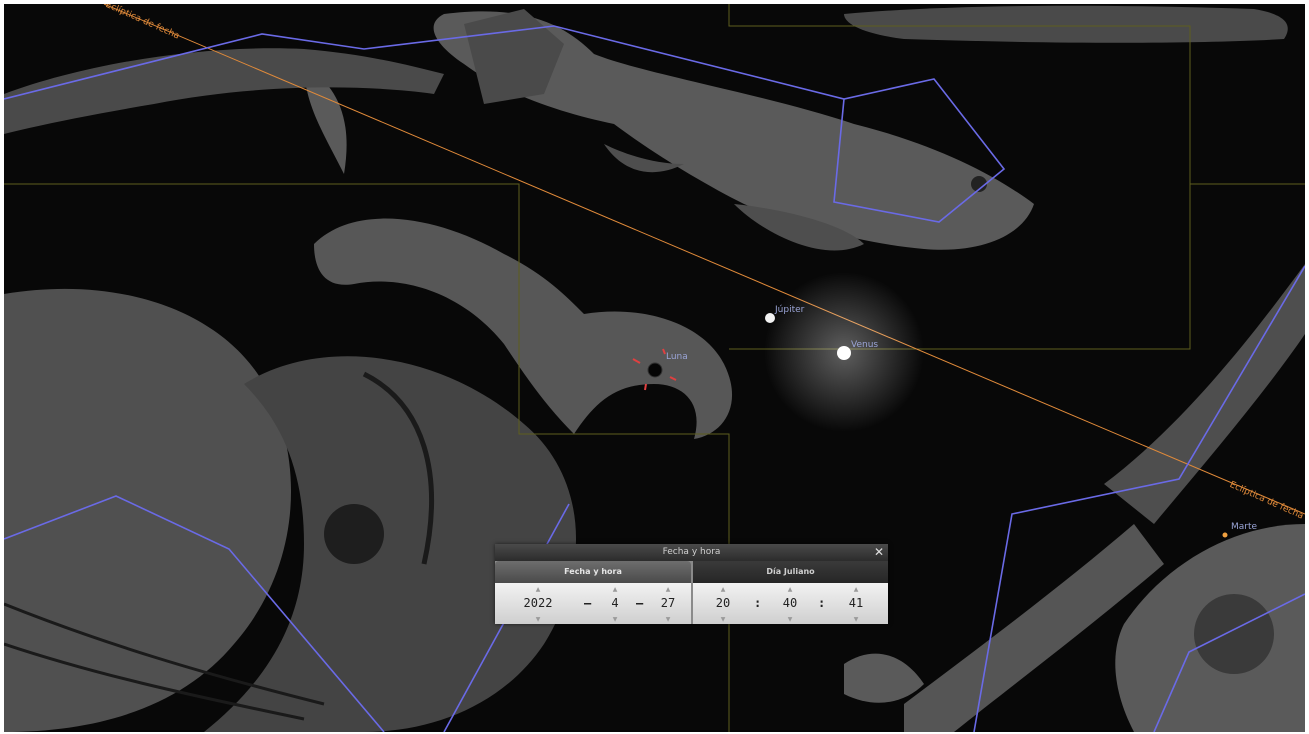  What do you see at coordinates (593, 603) in the screenshot?
I see `date-fields: ▲ 2022 ▼ – ▲ 4 ▼ – ▲ 27 ▼` at bounding box center [593, 603].